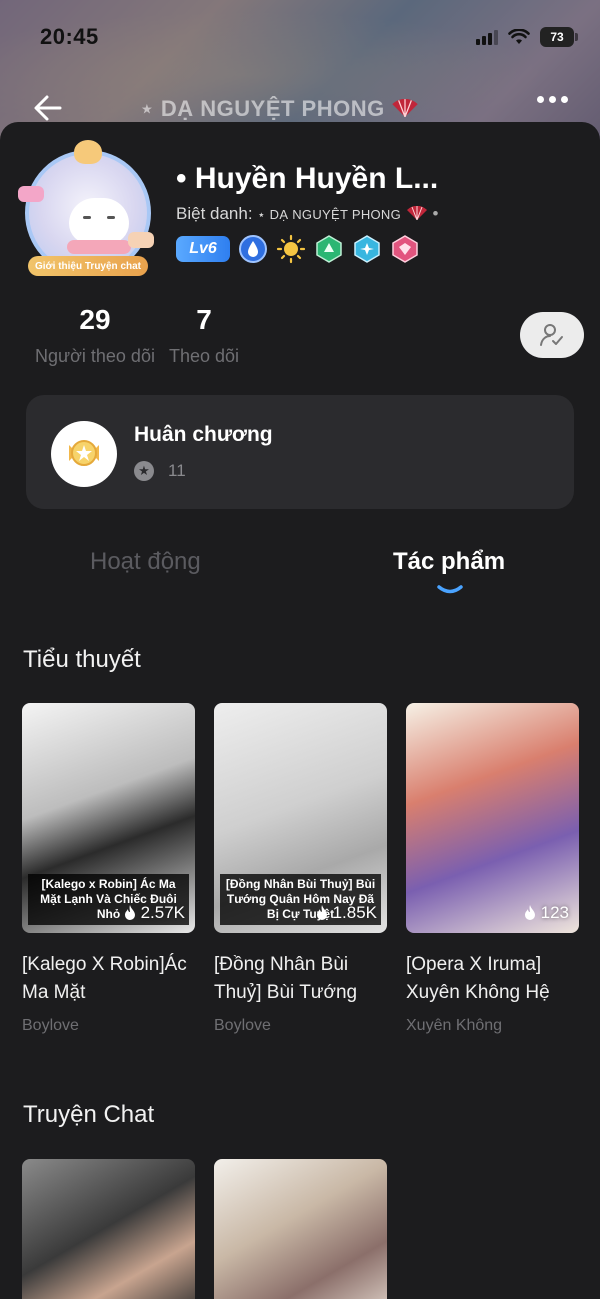 The height and width of the screenshot is (1299, 600). I want to click on profile-tabs: Hoạt động Tác phẩm, so click(300, 573).